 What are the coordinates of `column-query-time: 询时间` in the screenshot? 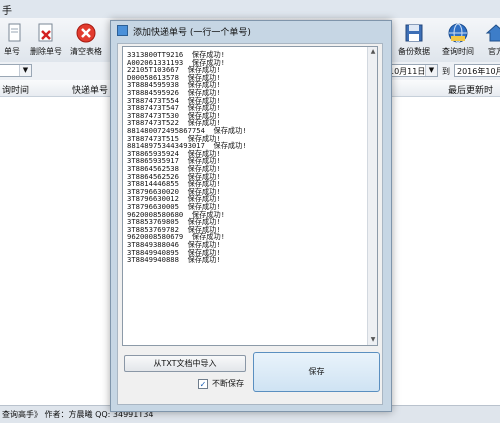 It's located at (15, 89).